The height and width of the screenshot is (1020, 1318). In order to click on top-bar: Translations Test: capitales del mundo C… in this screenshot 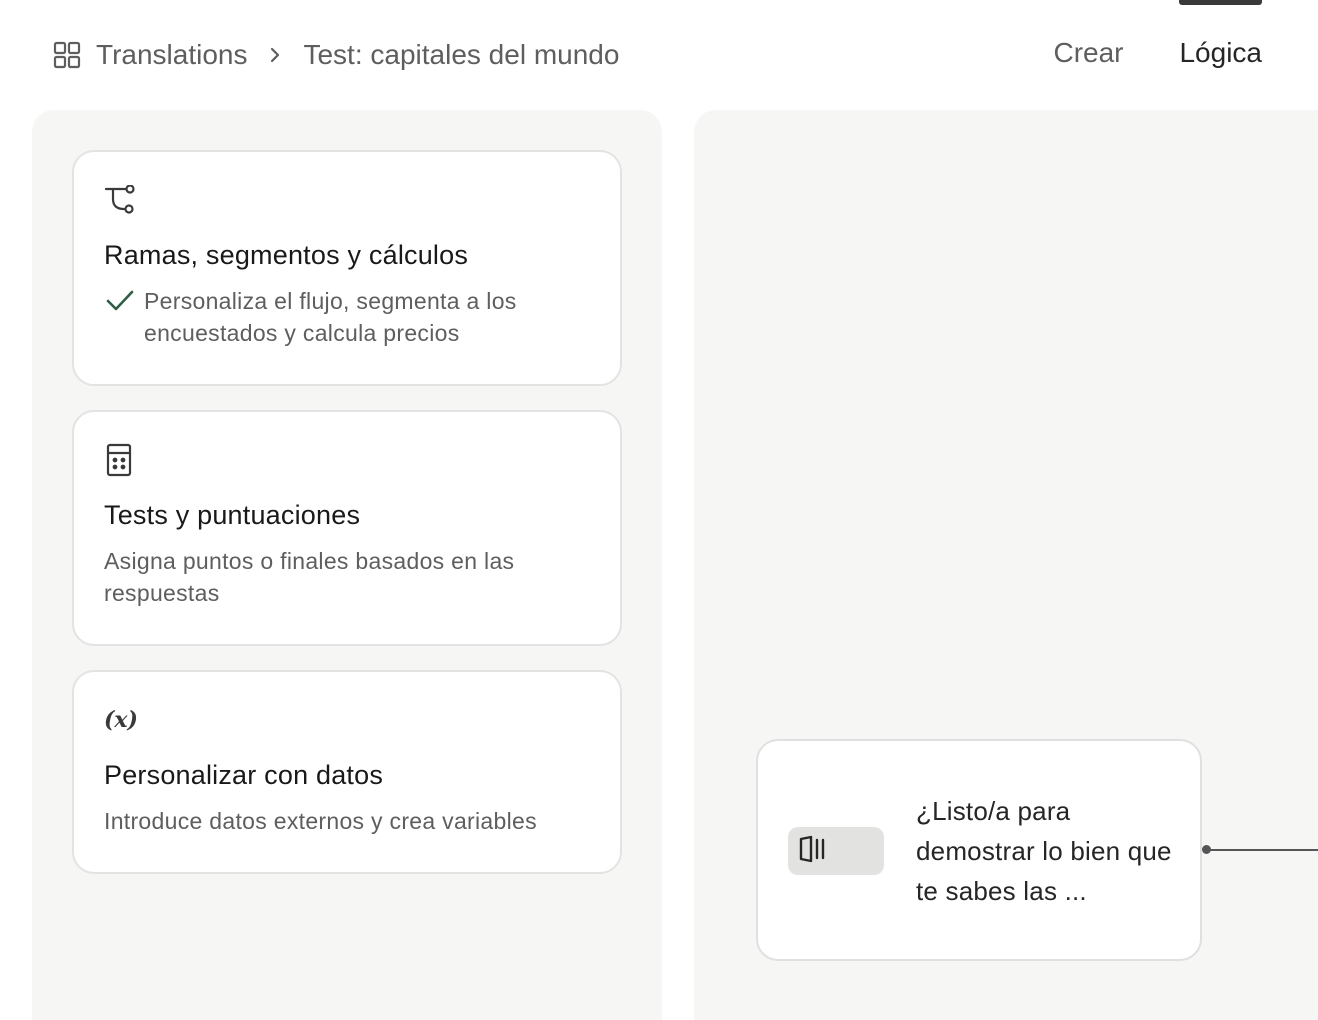, I will do `click(659, 55)`.